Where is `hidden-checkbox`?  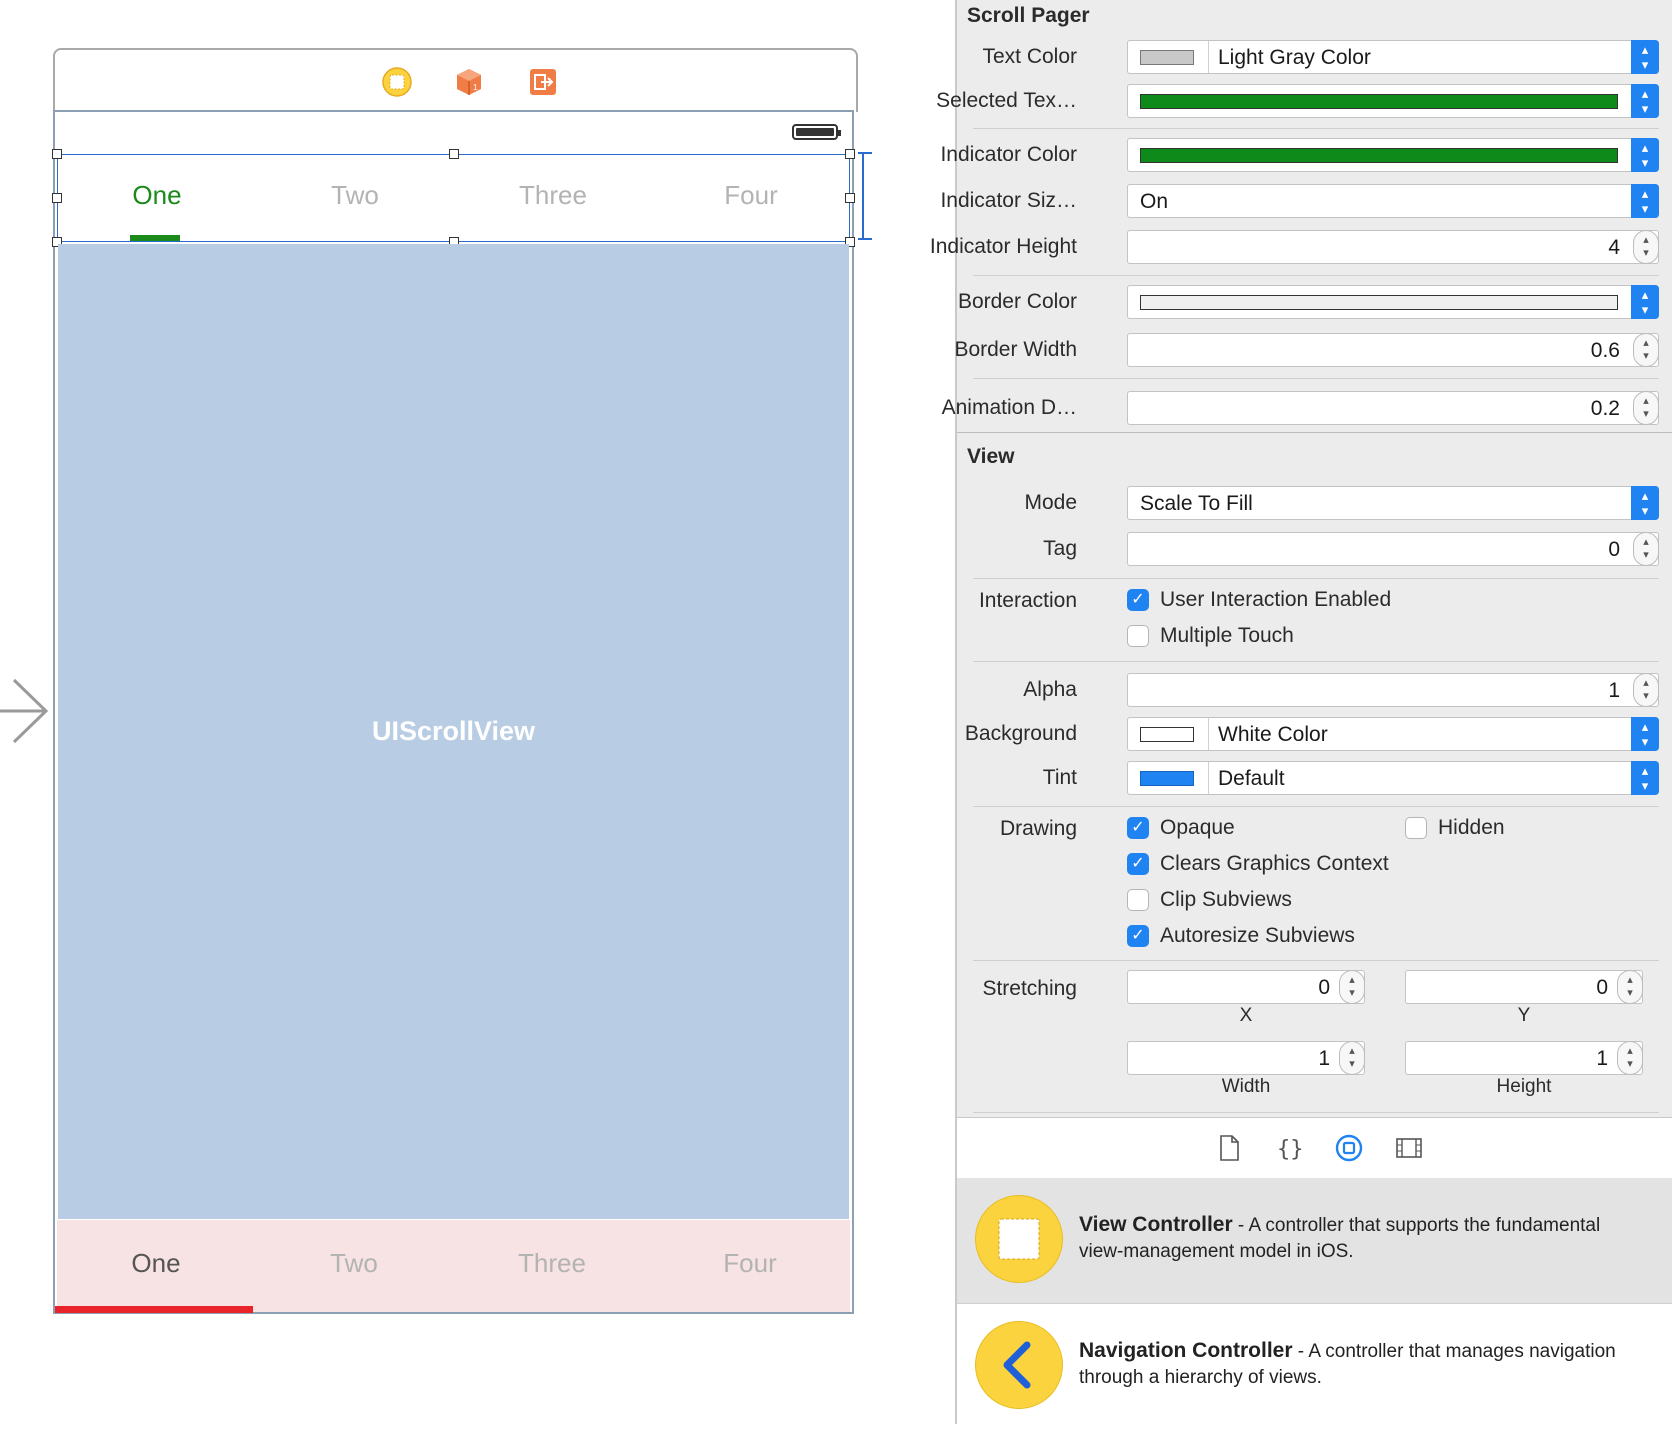
hidden-checkbox is located at coordinates (1416, 828).